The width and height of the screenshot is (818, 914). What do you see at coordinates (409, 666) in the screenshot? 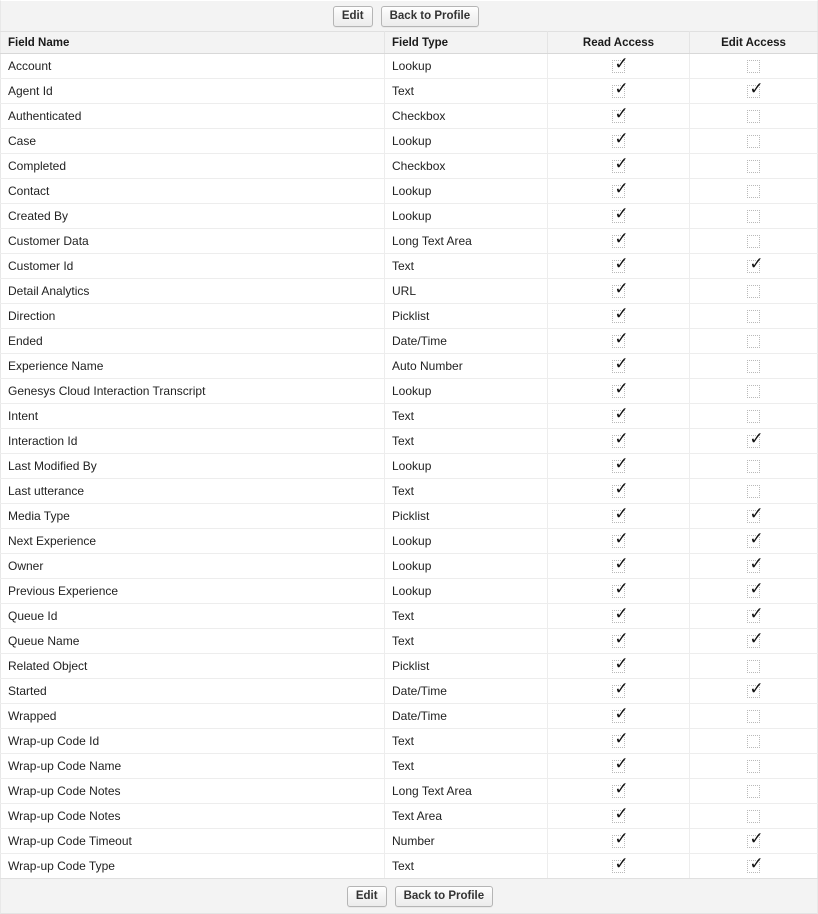
I see `table-row: Related ObjectPicklist ✓ ✓` at bounding box center [409, 666].